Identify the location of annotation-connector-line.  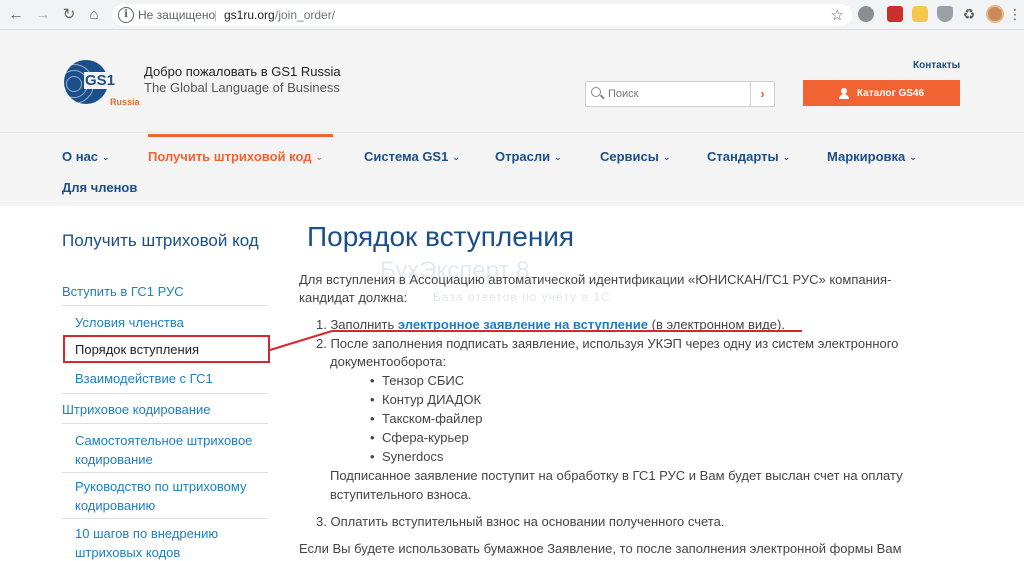
(301, 340).